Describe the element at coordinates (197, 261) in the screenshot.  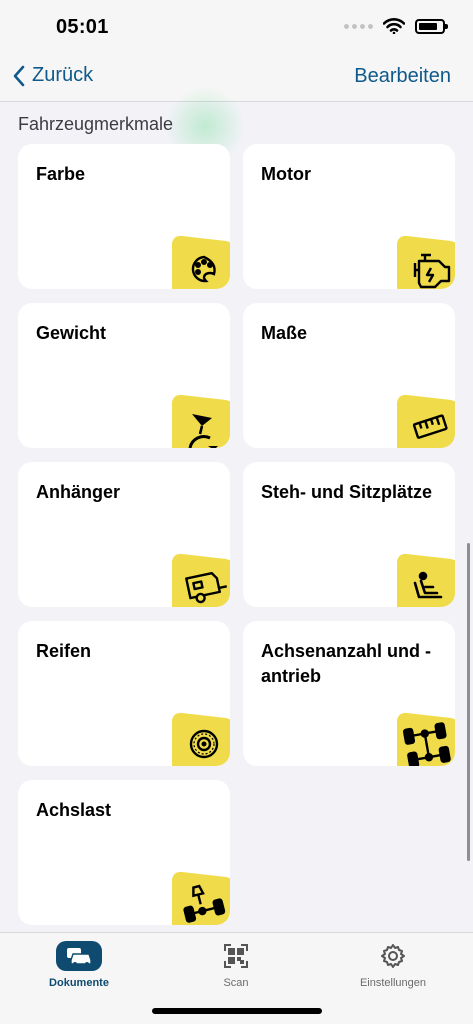
I see `palette-icon` at that location.